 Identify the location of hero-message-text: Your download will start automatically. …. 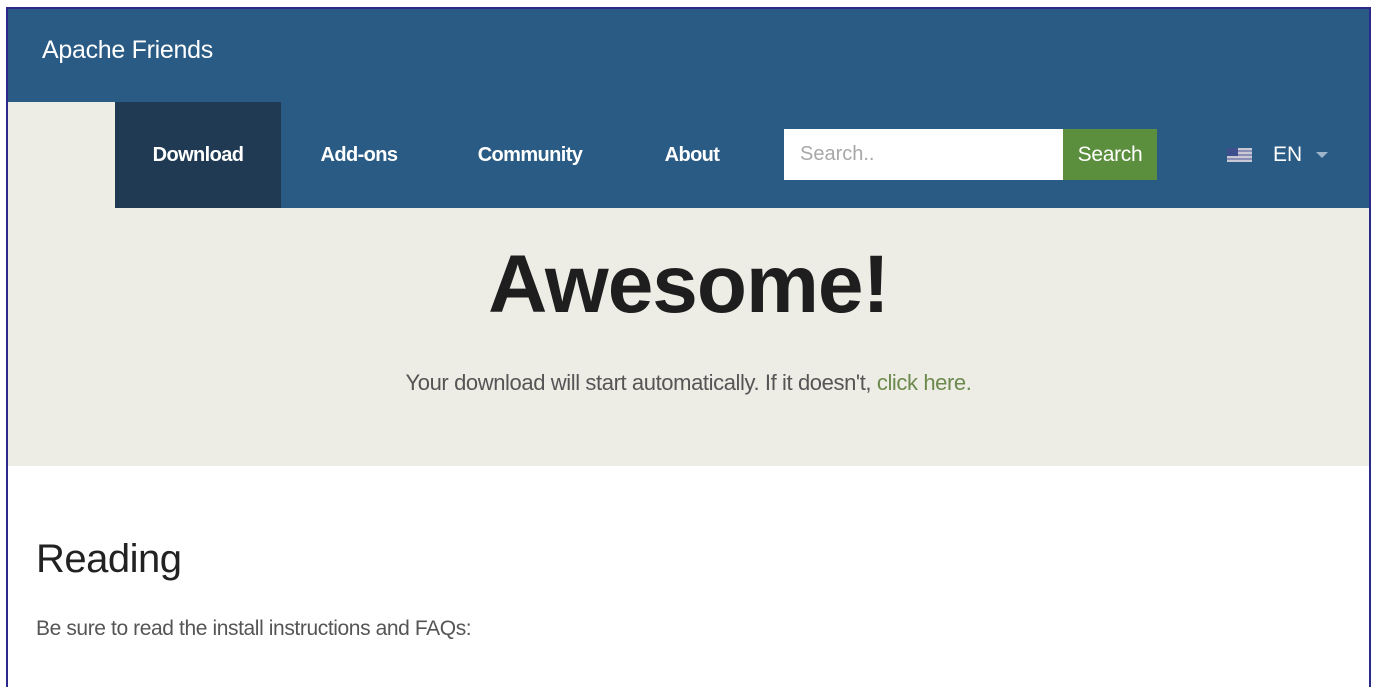
(638, 382).